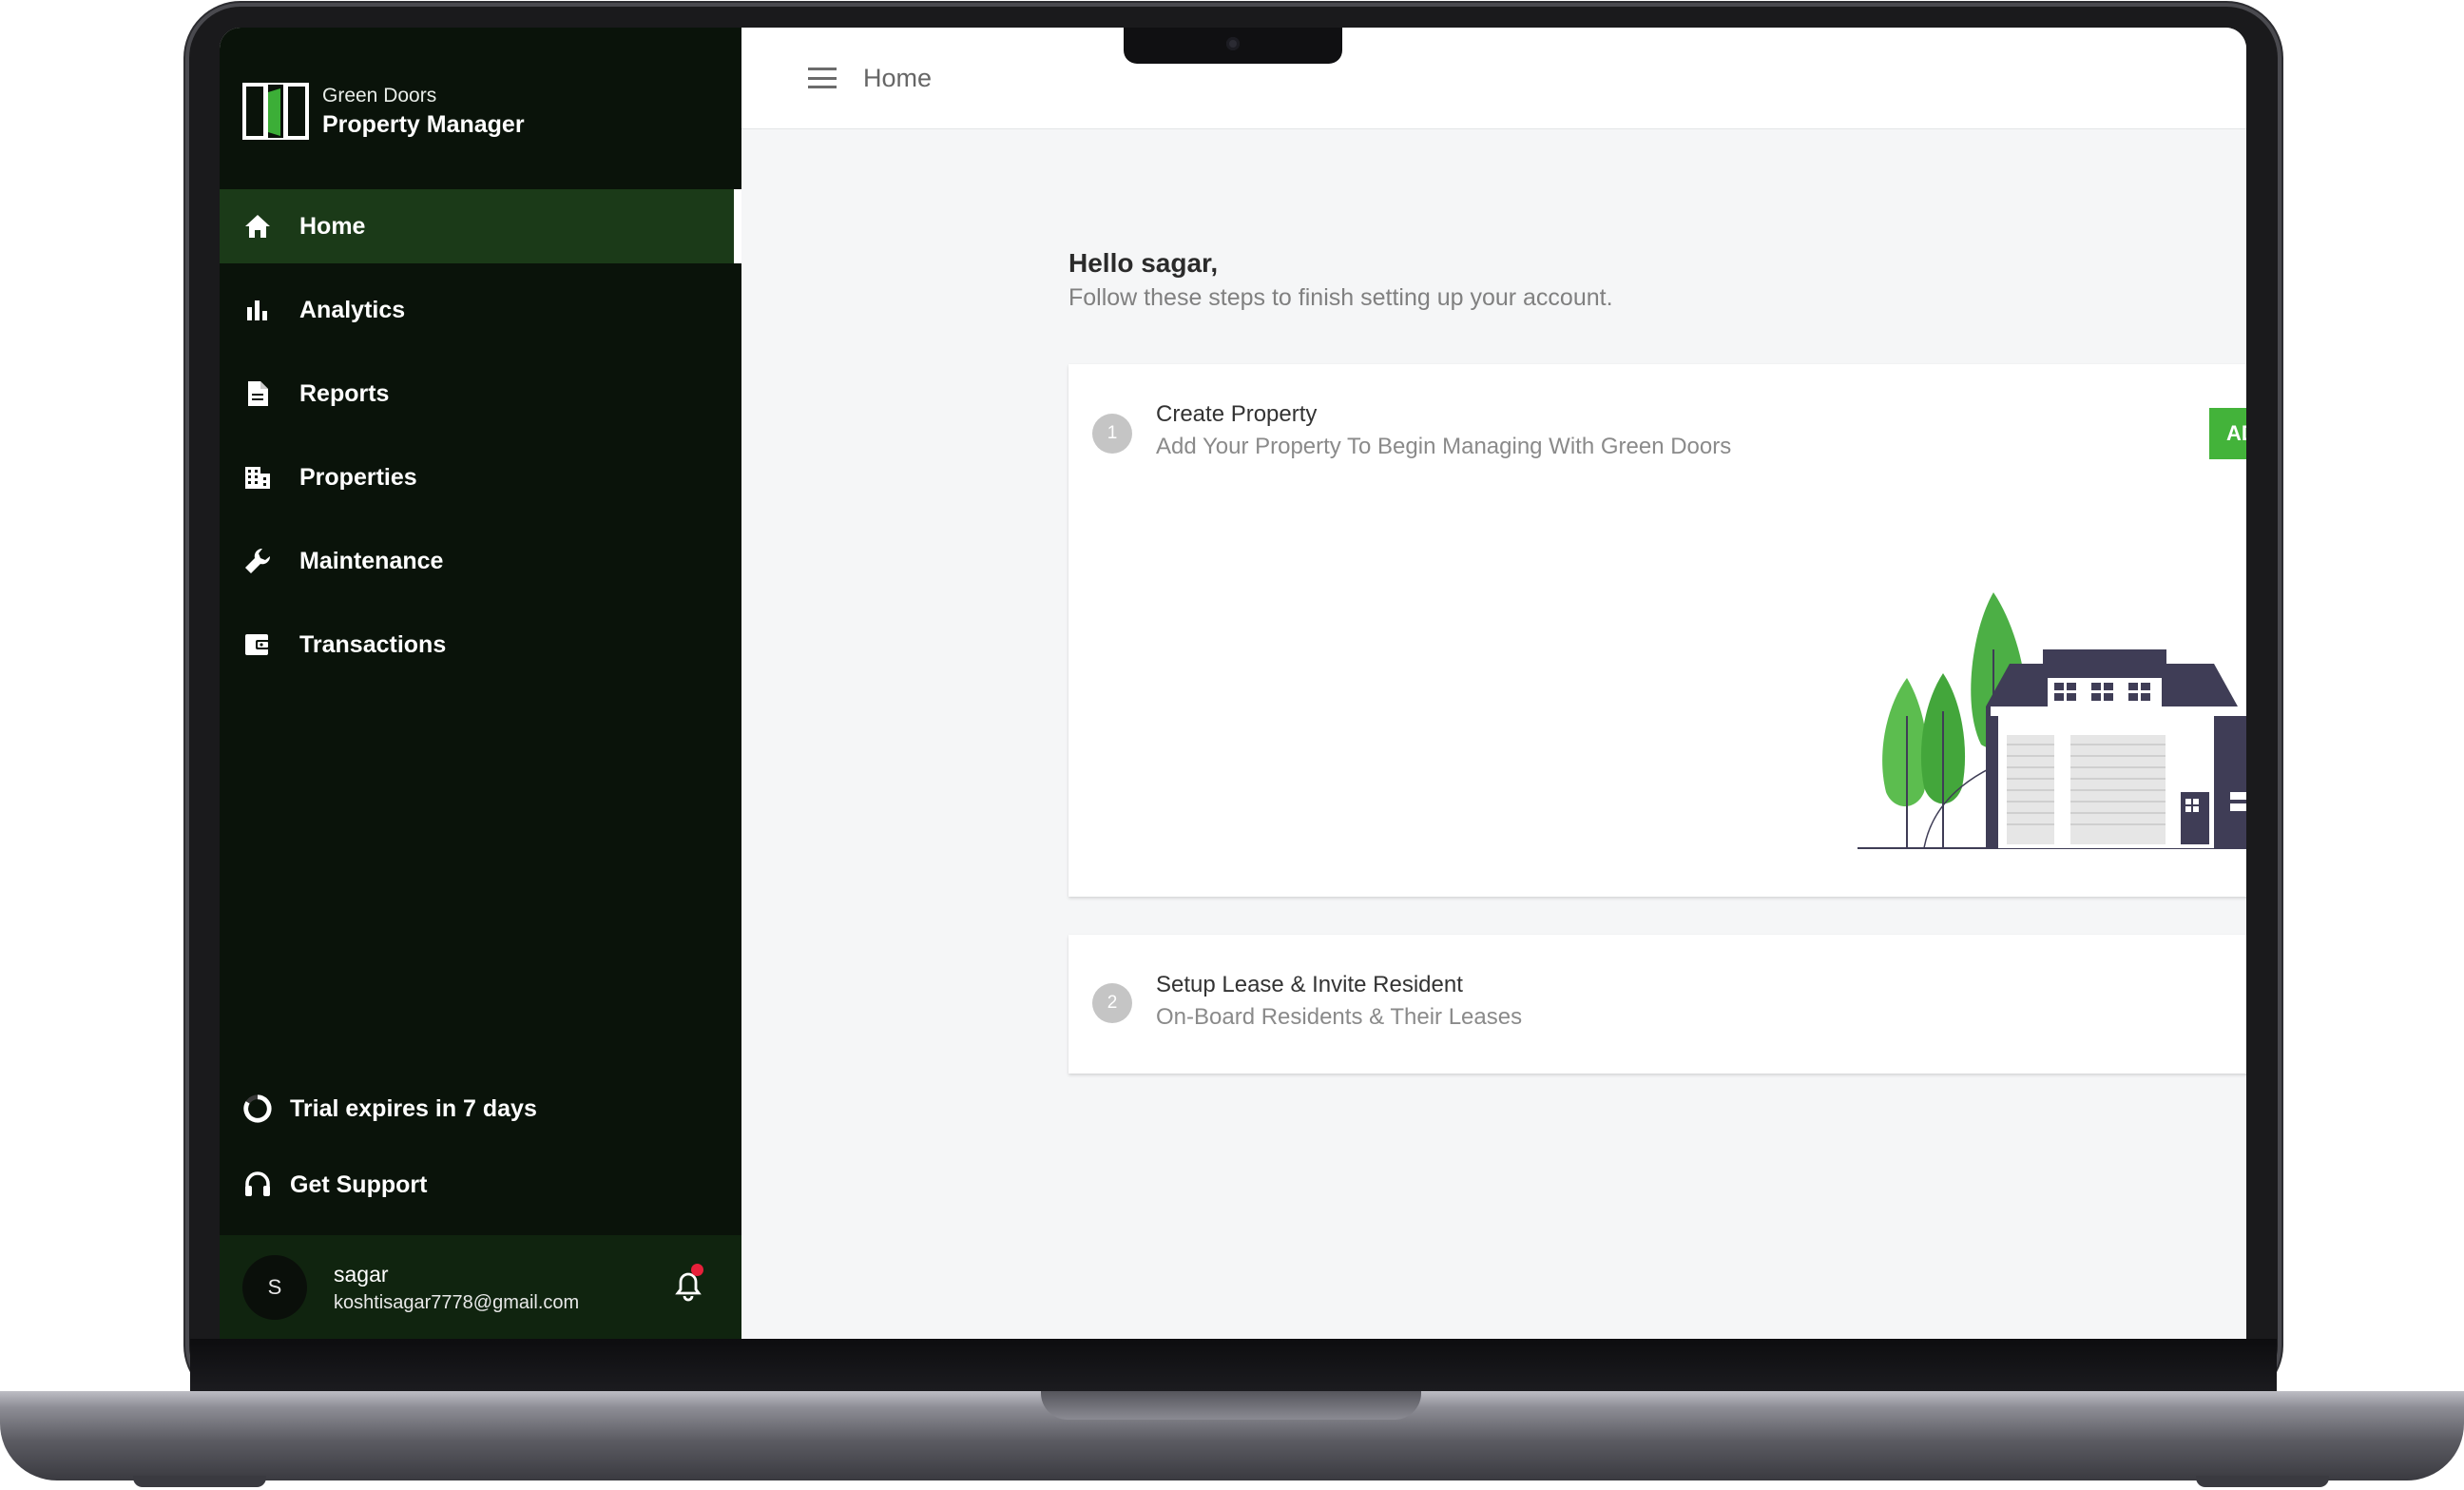  Describe the element at coordinates (2227, 434) in the screenshot. I see `add-property-button: AD` at that location.